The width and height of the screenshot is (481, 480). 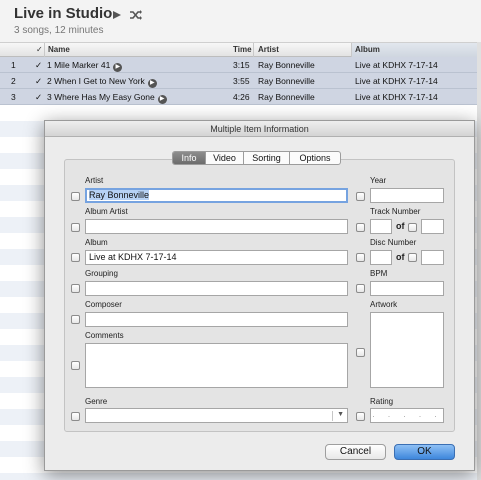 What do you see at coordinates (216, 288) in the screenshot?
I see `grouping-field` at bounding box center [216, 288].